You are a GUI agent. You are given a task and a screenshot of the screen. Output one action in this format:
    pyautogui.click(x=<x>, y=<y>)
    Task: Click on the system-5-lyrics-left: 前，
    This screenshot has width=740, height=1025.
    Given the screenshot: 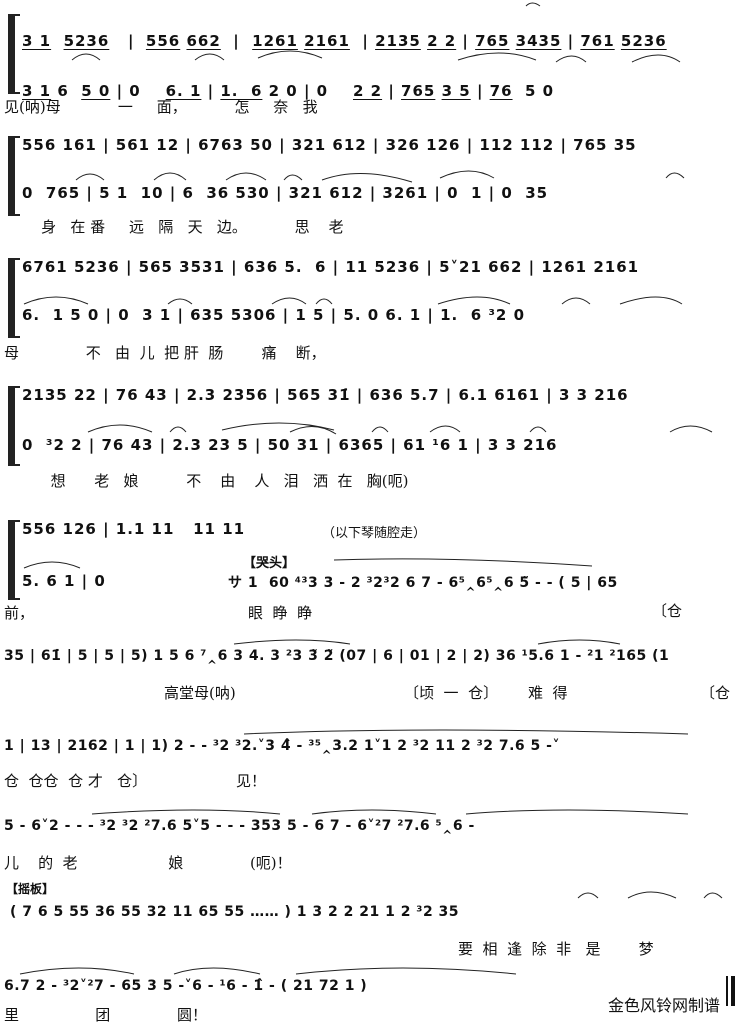 What is the action you would take?
    pyautogui.click(x=19, y=613)
    